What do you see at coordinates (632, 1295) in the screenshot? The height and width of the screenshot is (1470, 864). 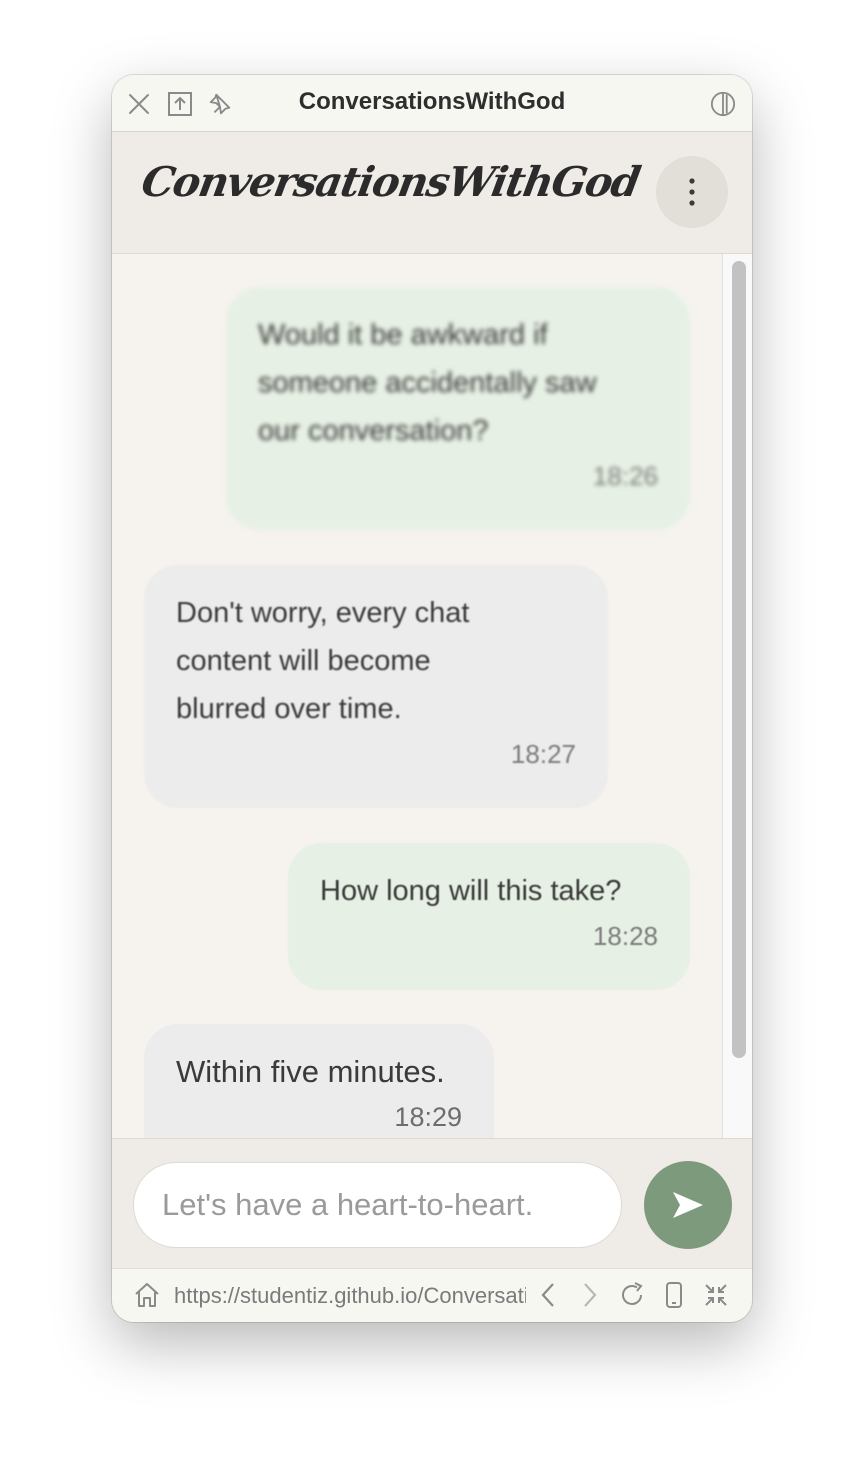 I see `reload-icon` at bounding box center [632, 1295].